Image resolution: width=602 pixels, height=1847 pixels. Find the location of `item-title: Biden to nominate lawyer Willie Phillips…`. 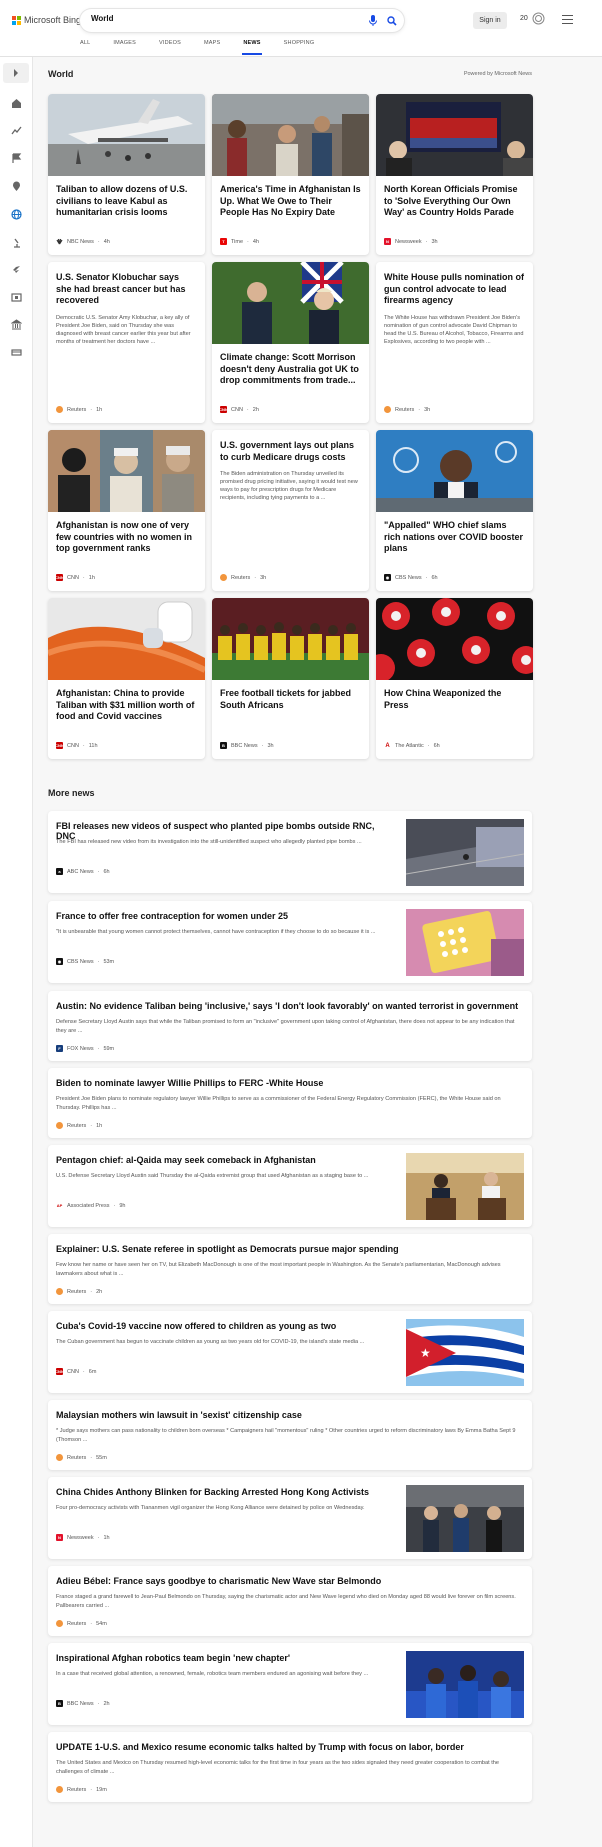

item-title: Biden to nominate lawyer Willie Phillips… is located at coordinates (290, 1083).